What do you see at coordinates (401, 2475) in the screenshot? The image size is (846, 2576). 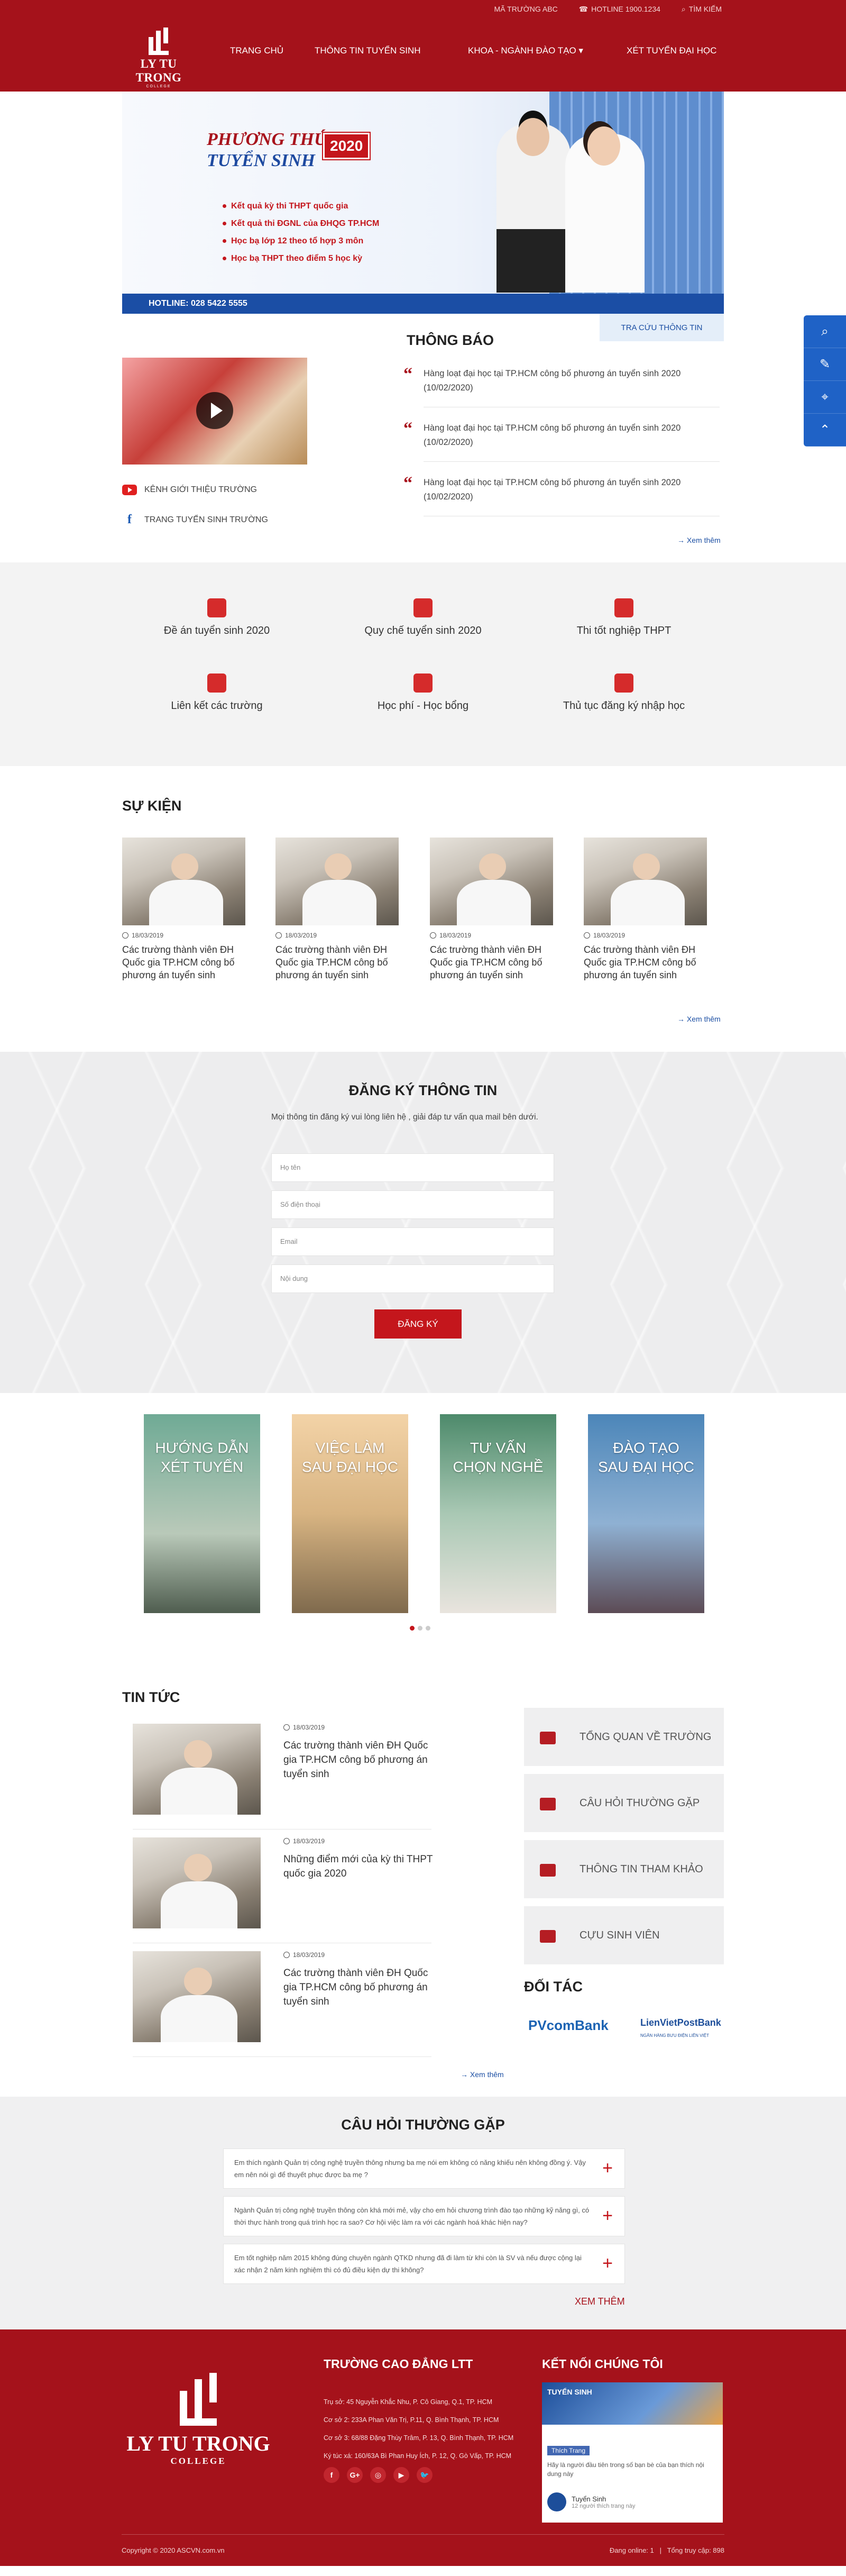 I see `youtube-icon: ▶` at bounding box center [401, 2475].